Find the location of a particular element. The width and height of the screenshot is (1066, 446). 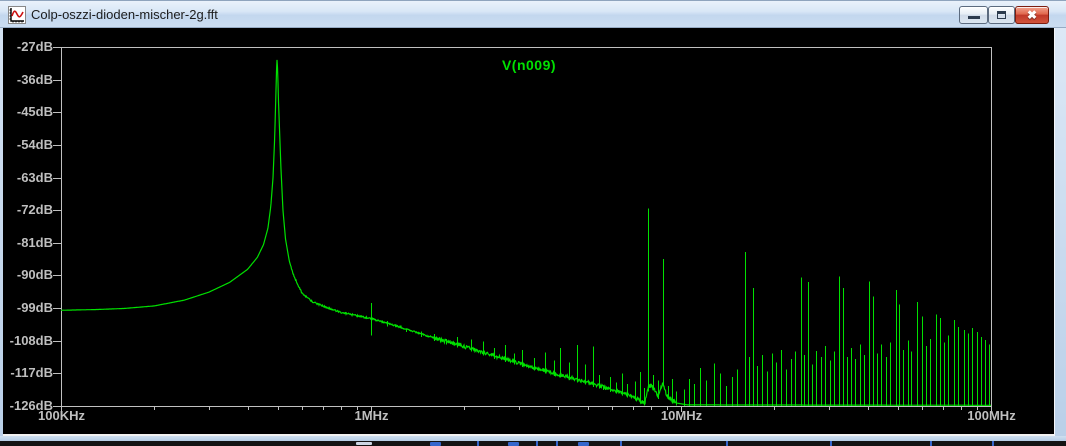

window-inner-edge is located at coordinates (1054, 232).